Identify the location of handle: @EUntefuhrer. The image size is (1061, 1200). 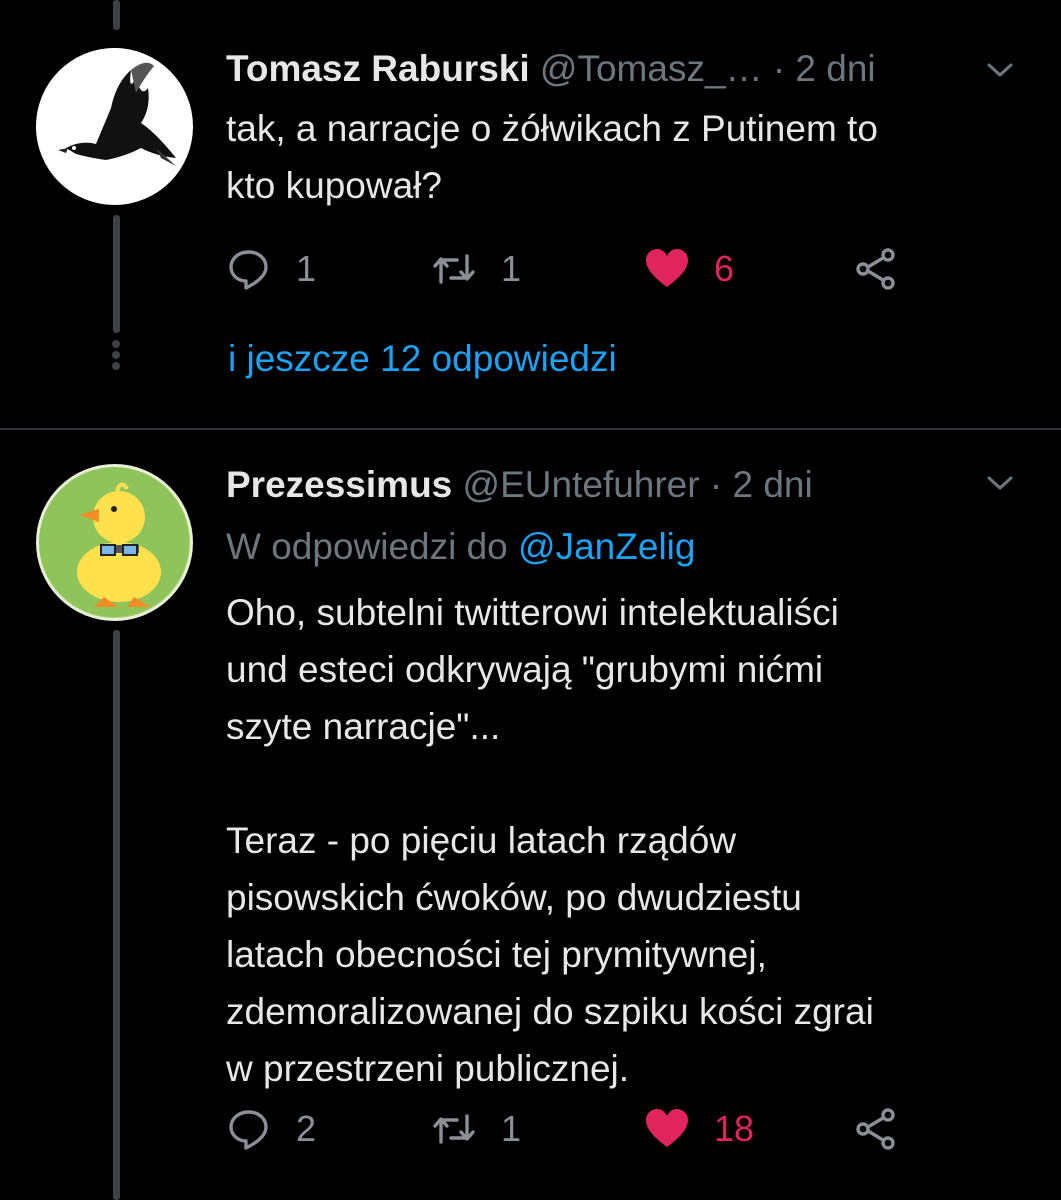
(581, 484).